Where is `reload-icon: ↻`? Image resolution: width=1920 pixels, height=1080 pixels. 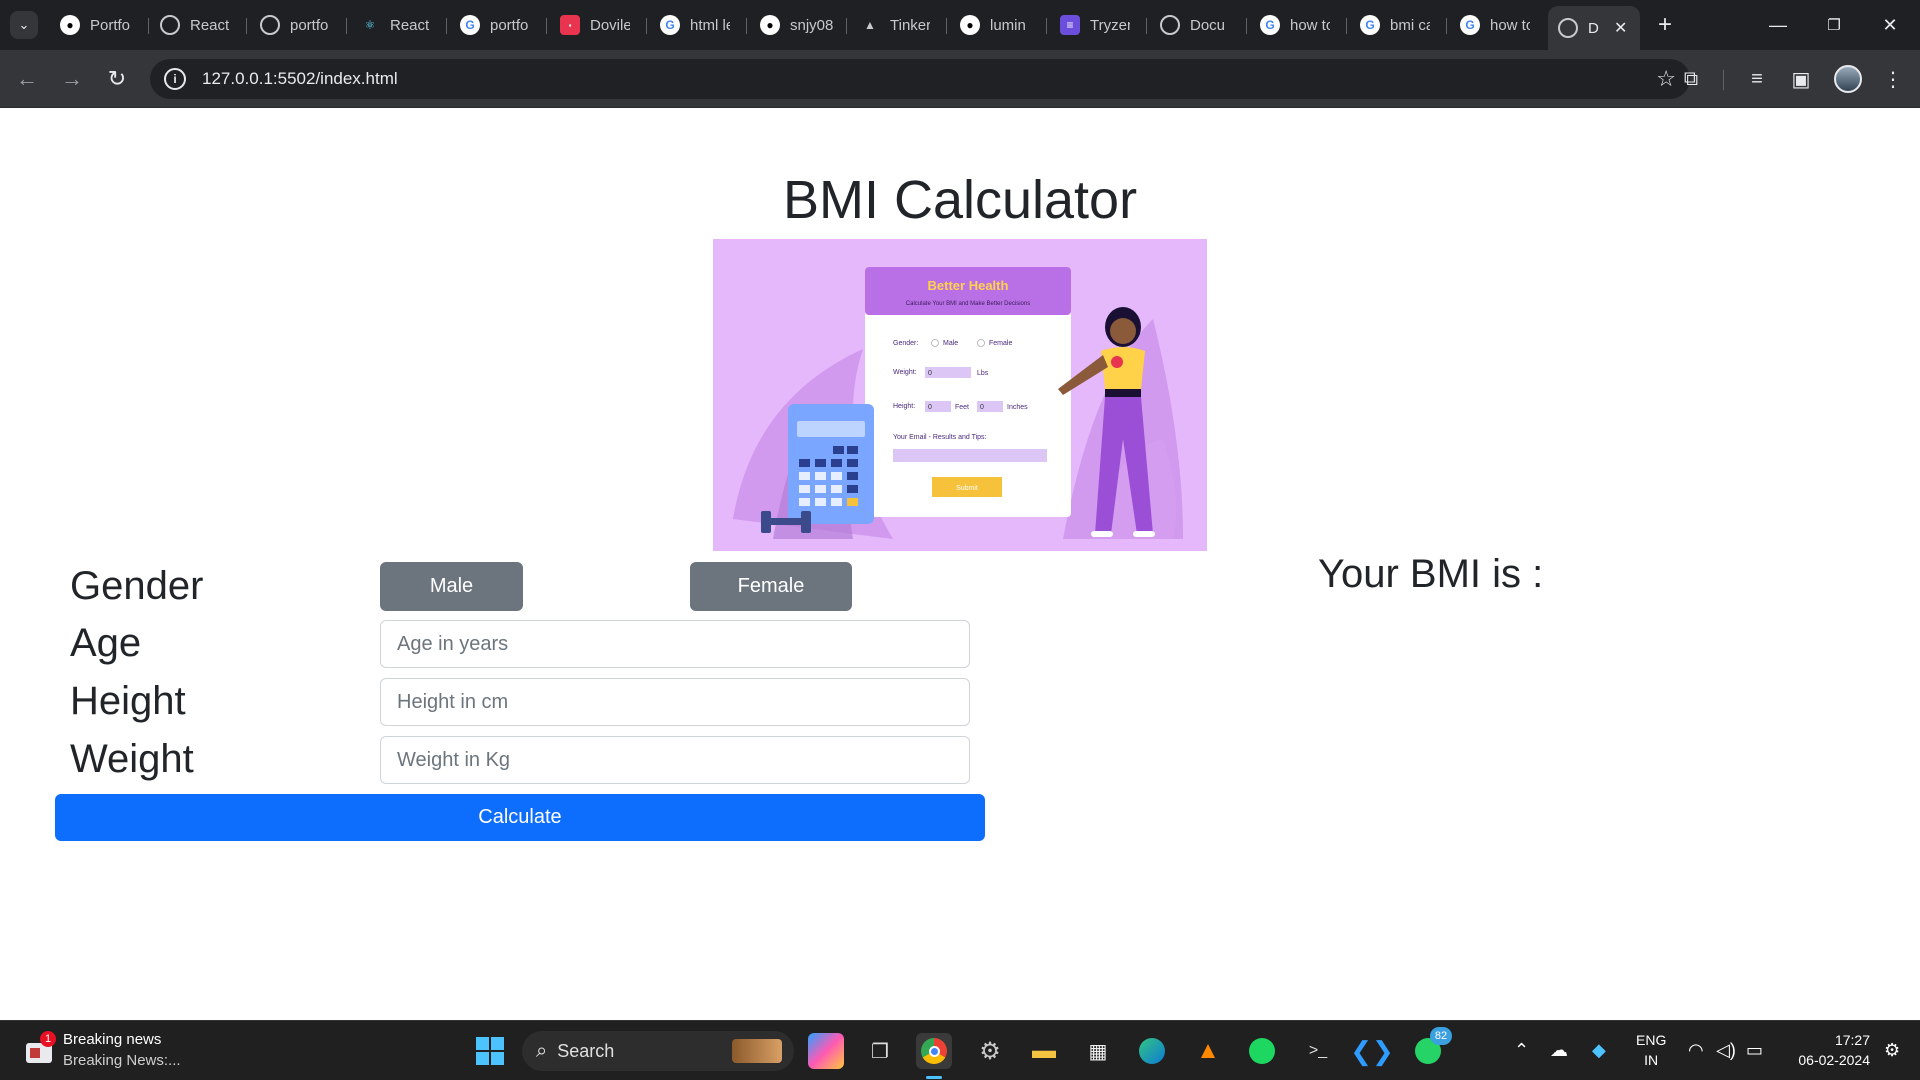 reload-icon: ↻ is located at coordinates (117, 79).